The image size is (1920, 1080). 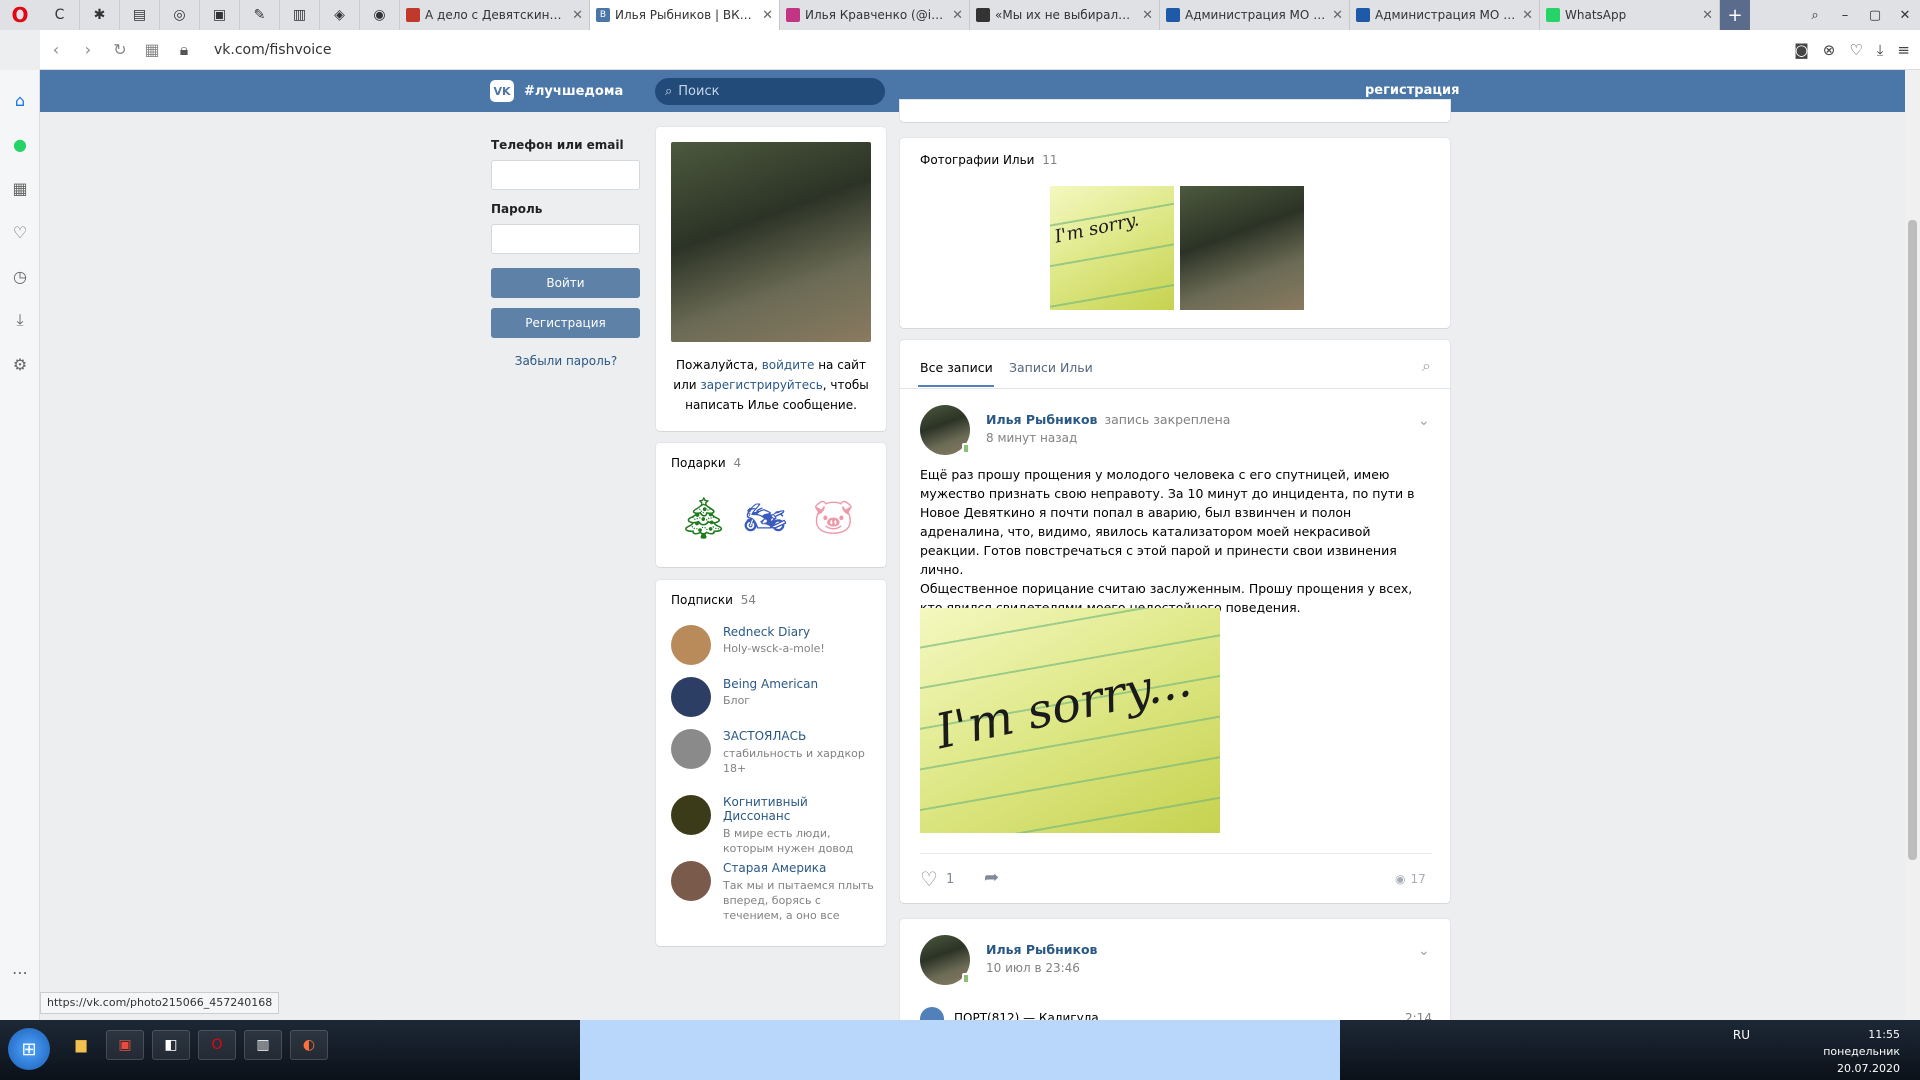 What do you see at coordinates (20, 972) in the screenshot?
I see `more-icon: ⋯` at bounding box center [20, 972].